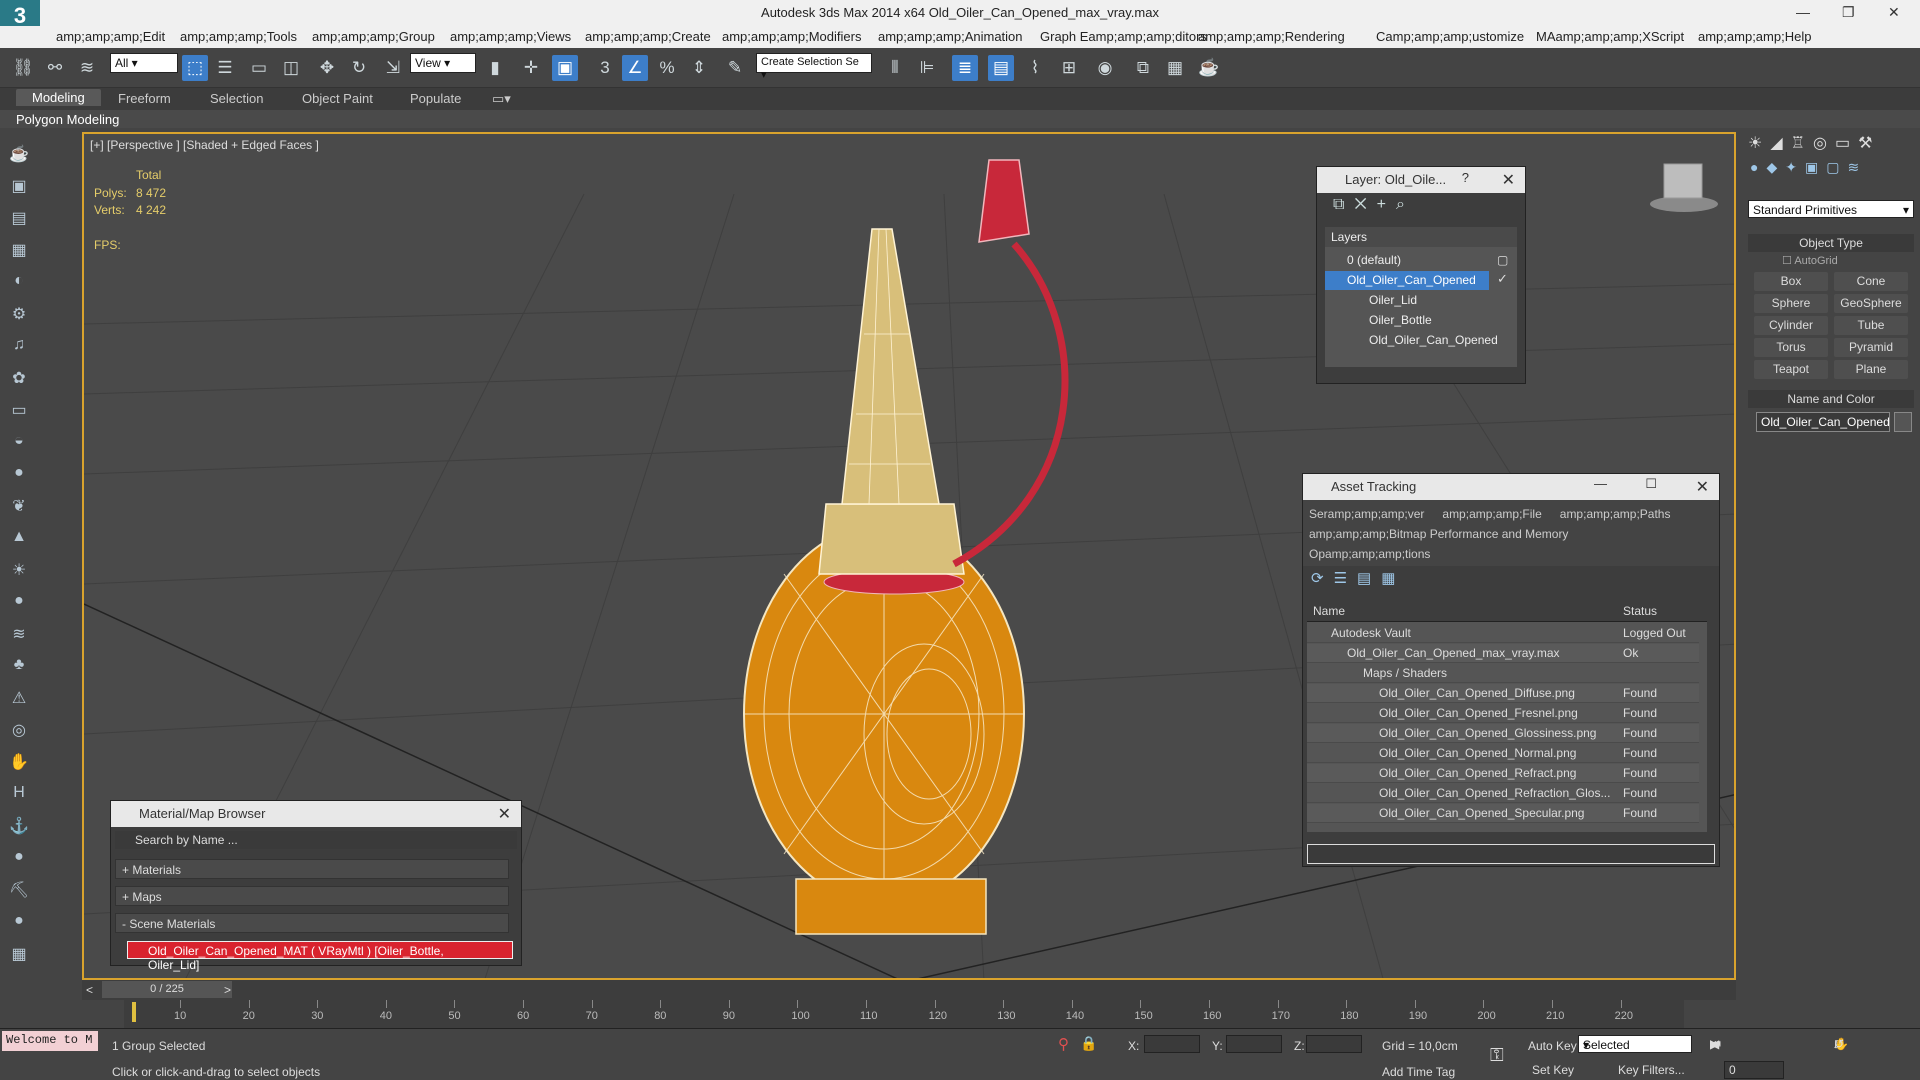  Describe the element at coordinates (501, 99) in the screenshot. I see `ribbon-options-icon: ▭▾` at that location.